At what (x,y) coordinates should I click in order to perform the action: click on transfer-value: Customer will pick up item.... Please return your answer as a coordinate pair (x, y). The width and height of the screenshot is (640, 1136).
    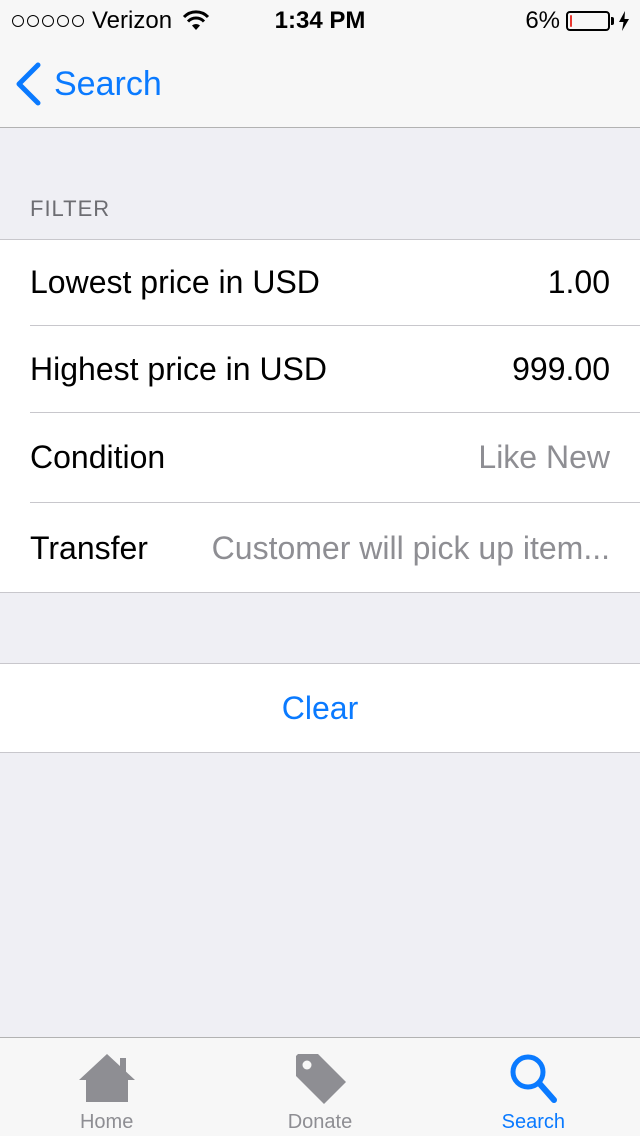
    Looking at the image, I should click on (391, 548).